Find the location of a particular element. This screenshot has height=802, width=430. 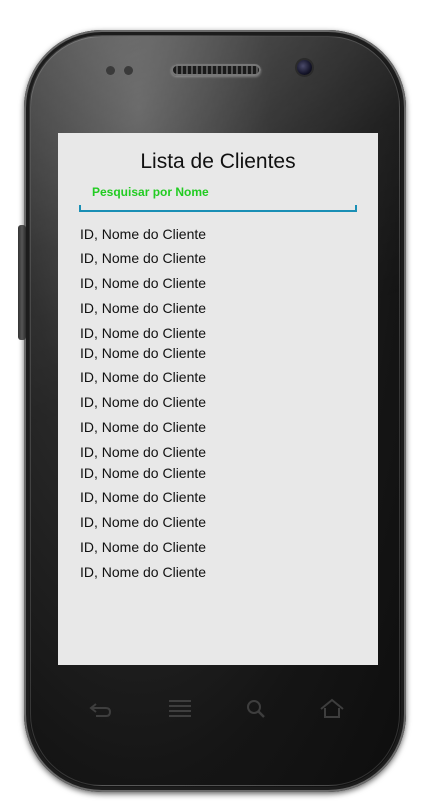

menu-icon is located at coordinates (180, 709).